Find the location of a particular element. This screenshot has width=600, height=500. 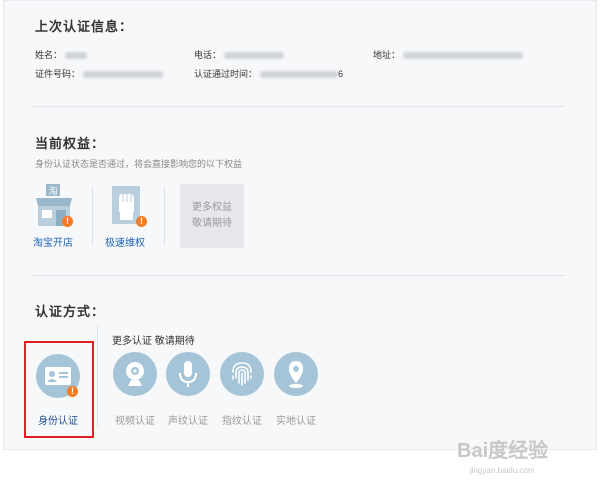

voice-verify-button is located at coordinates (188, 374).